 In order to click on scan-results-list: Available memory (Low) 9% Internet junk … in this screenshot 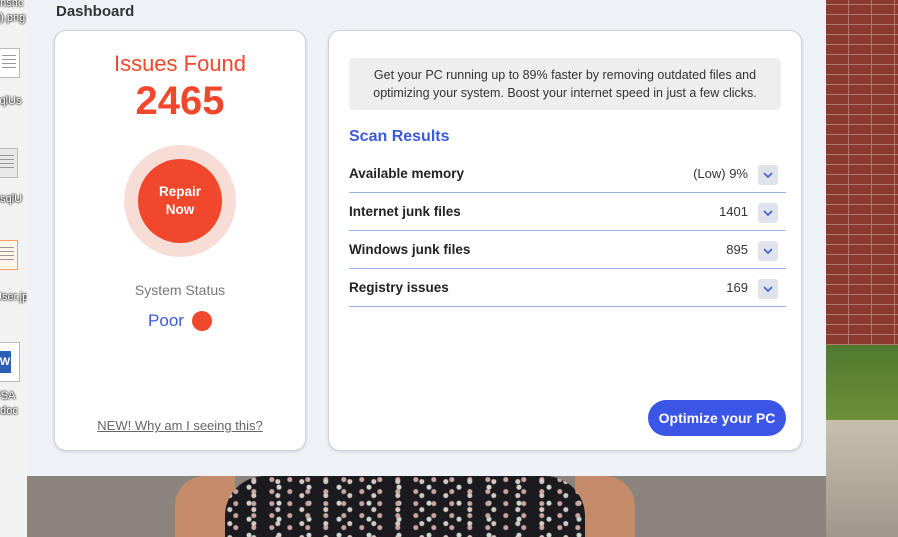, I will do `click(567, 231)`.